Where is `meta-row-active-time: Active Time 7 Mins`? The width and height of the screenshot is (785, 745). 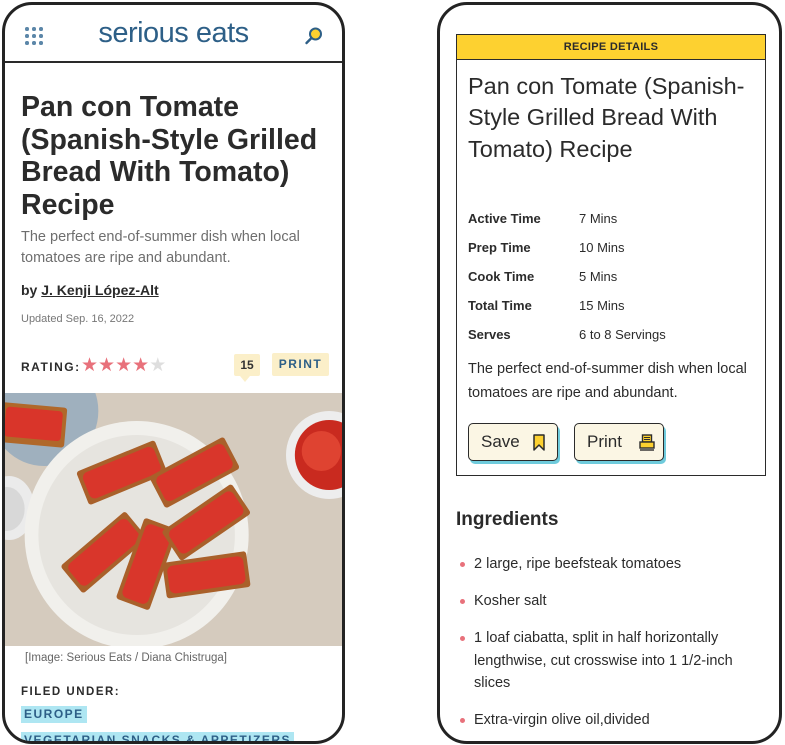 meta-row-active-time: Active Time 7 Mins is located at coordinates (542, 218).